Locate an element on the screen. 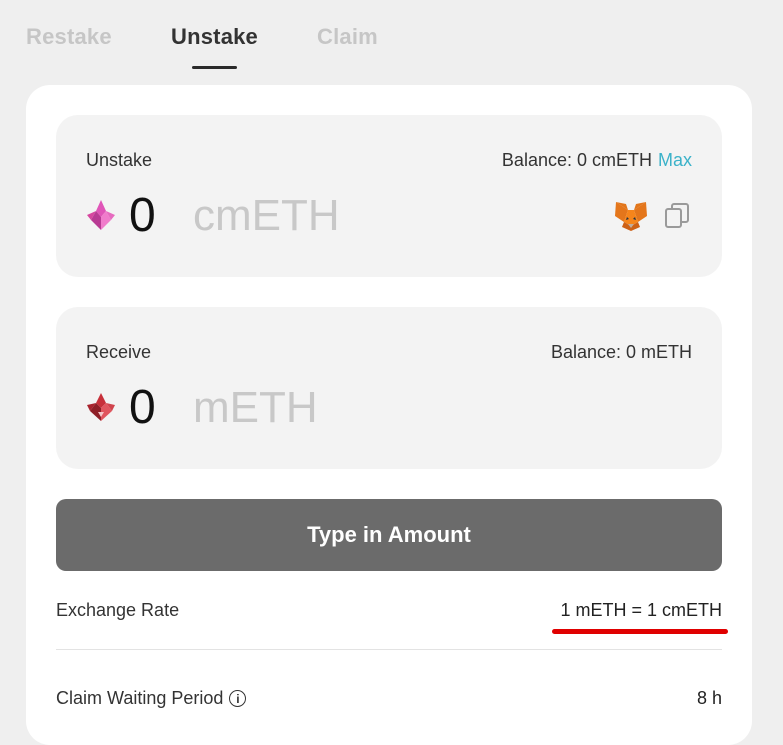 This screenshot has width=783, height=745. unstake-token-symbol: cmETH is located at coordinates (266, 215).